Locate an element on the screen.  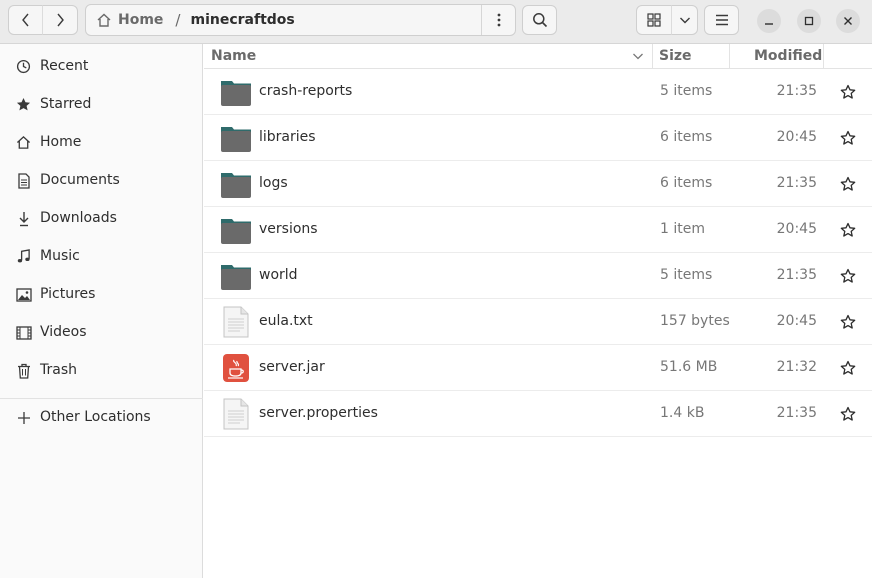
sidebar-item-pictures: Pictures is located at coordinates (101, 294).